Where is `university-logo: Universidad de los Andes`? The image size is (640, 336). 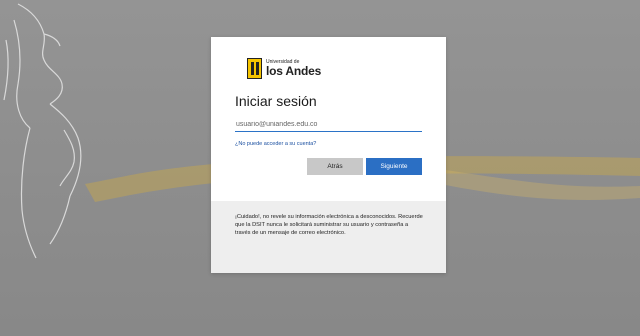 university-logo: Universidad de los Andes is located at coordinates (284, 68).